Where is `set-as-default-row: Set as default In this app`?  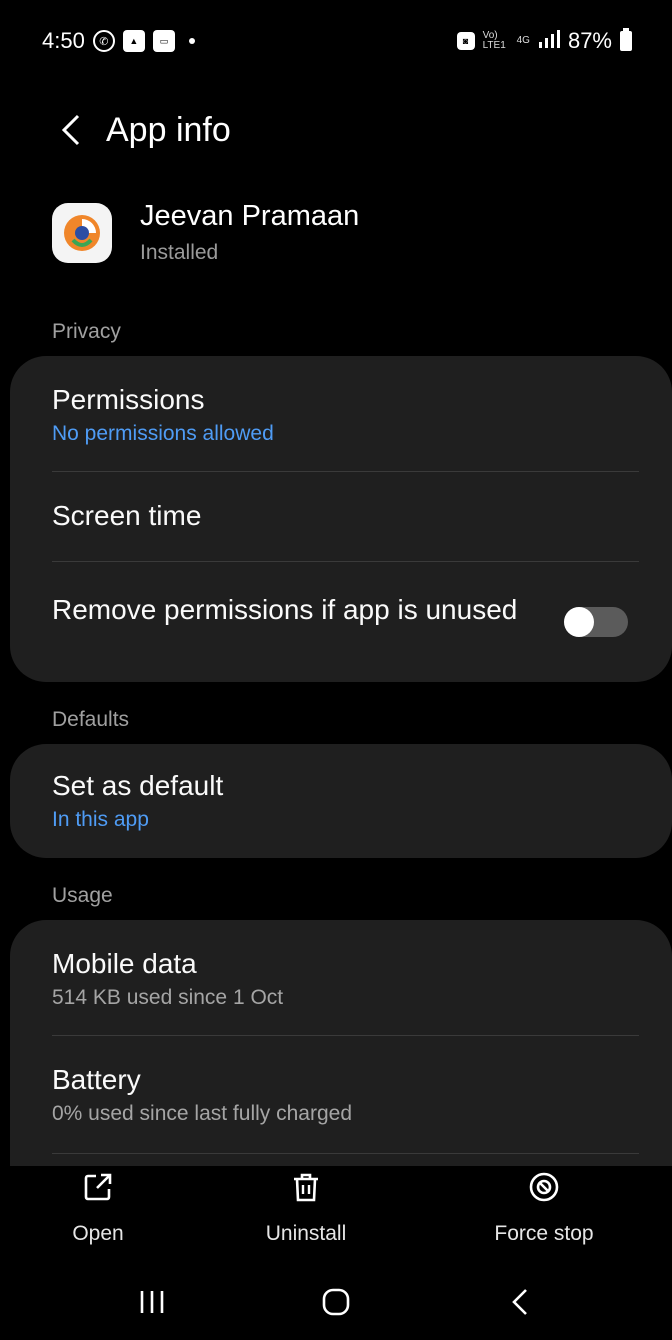 set-as-default-row: Set as default In this app is located at coordinates (341, 801).